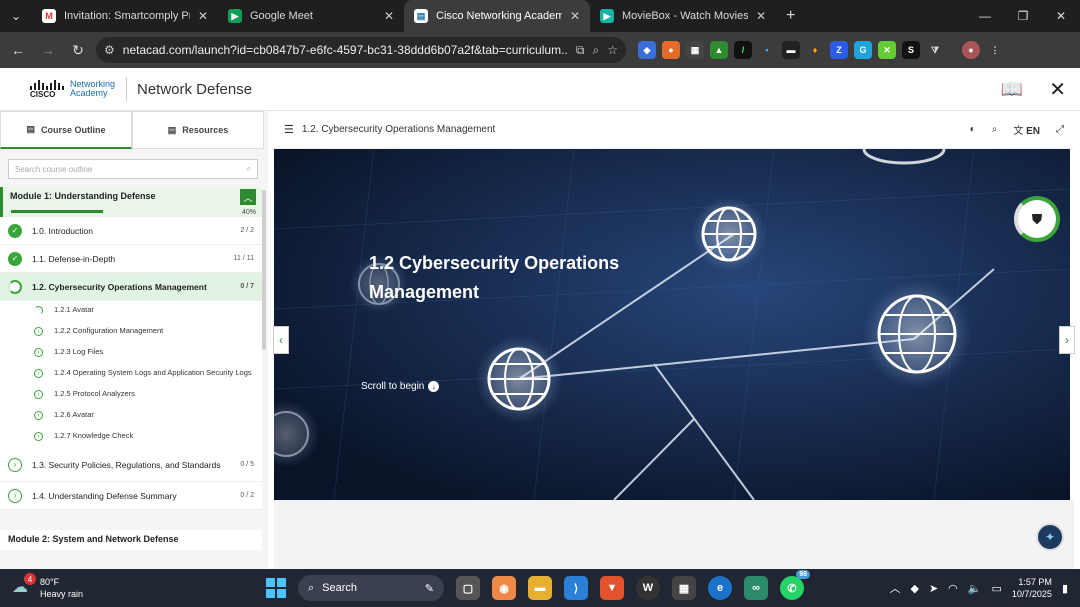  Describe the element at coordinates (887, 50) in the screenshot. I see `extension-icon: ✕` at that location.